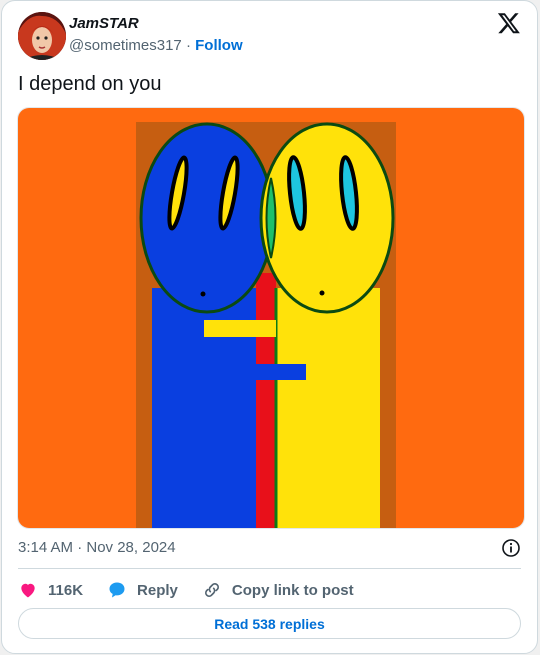 This screenshot has width=540, height=655. I want to click on follow-button: Follow, so click(219, 45).